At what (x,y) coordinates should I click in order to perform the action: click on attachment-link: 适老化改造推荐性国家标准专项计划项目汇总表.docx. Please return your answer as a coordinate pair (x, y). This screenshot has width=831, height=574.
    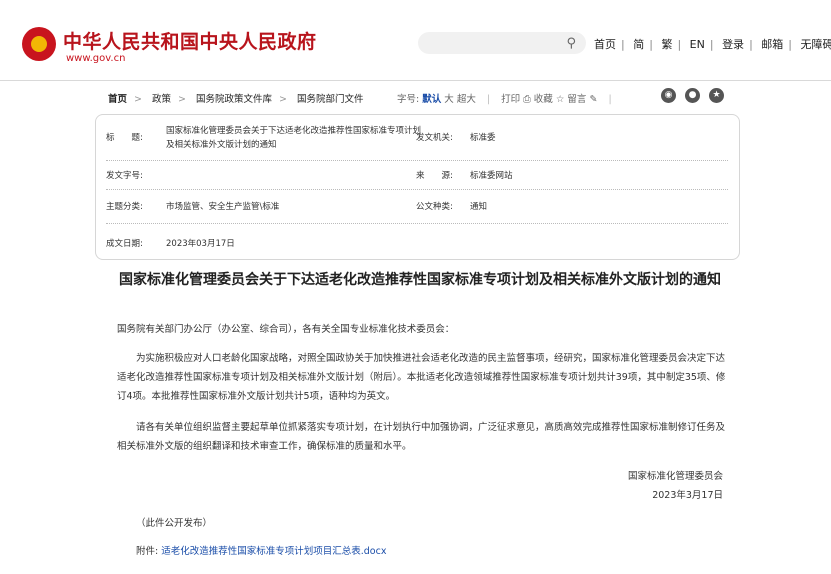
    Looking at the image, I should click on (273, 551).